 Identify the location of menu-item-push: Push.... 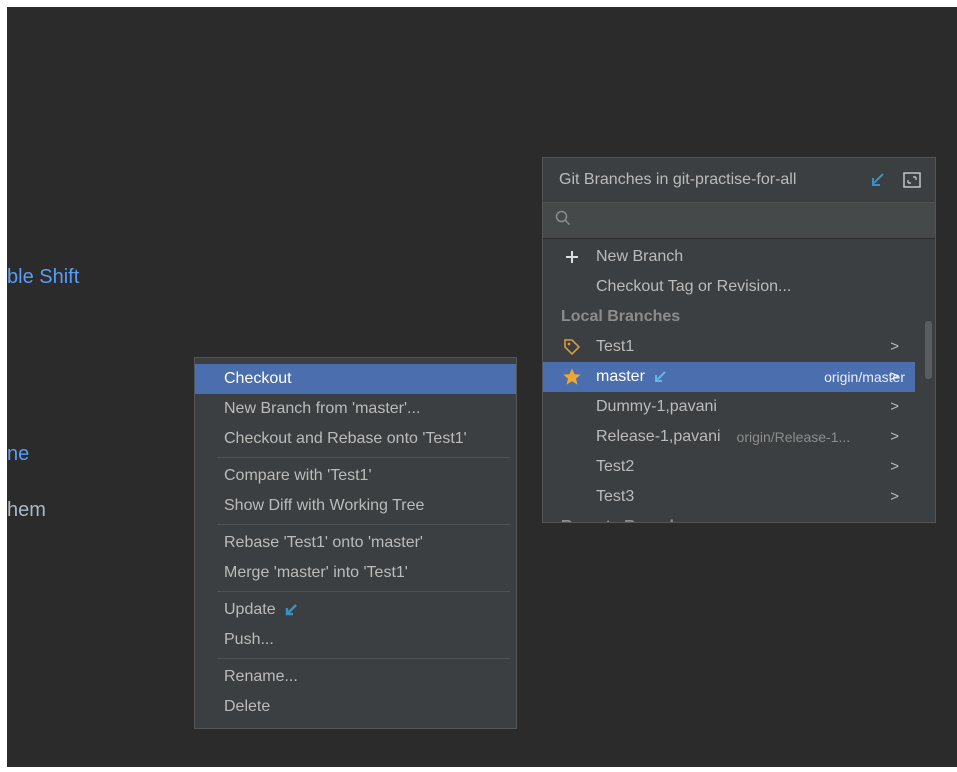
(355, 640).